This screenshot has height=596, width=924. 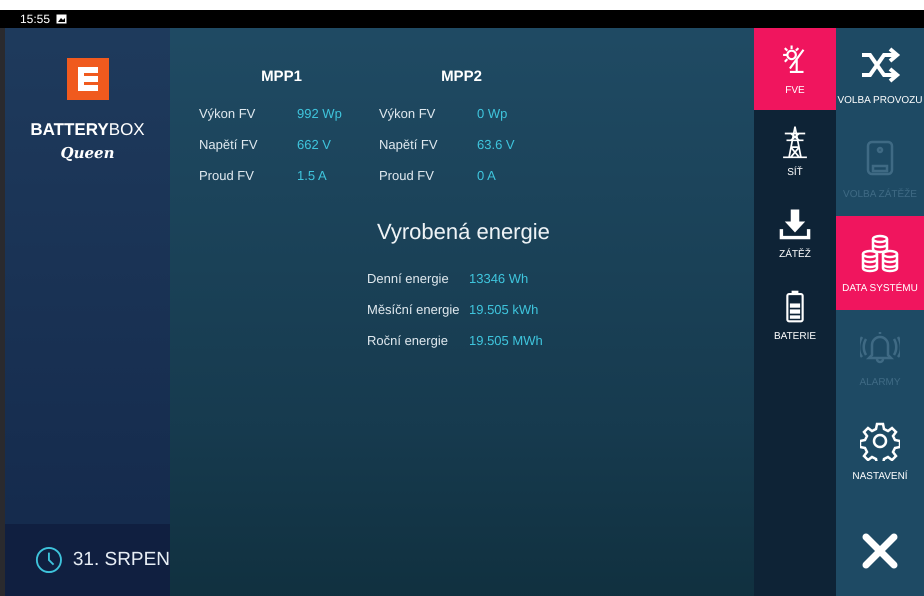 What do you see at coordinates (87, 153) in the screenshot?
I see `brand-subtitle: Queen` at bounding box center [87, 153].